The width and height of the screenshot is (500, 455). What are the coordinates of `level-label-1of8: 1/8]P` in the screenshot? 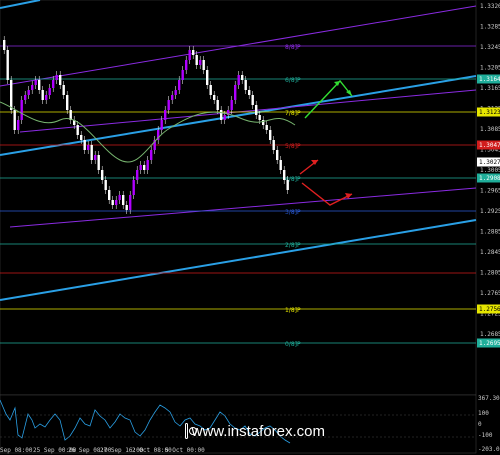 It's located at (293, 310).